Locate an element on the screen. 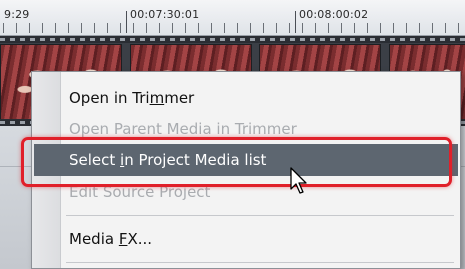 The width and height of the screenshot is (465, 269). film-edge-top is located at coordinates (232, 39).